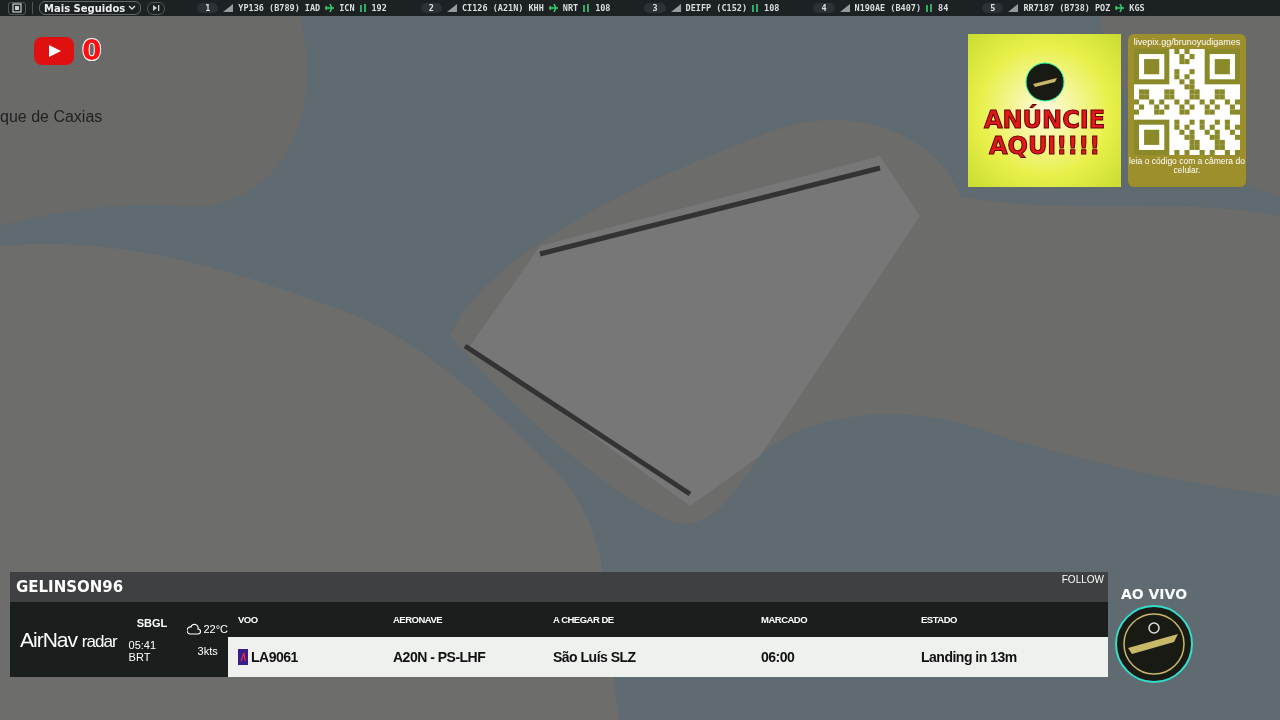  I want to click on rank-badge: 4, so click(824, 8).